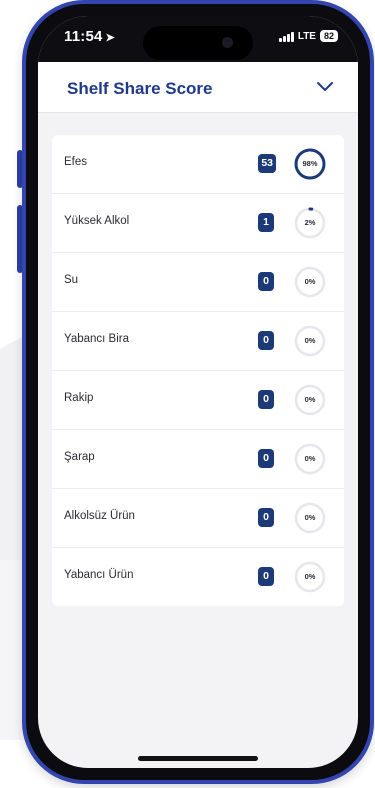 This screenshot has height=788, width=375. I want to click on category-label: Yüksek Alkol, so click(97, 221).